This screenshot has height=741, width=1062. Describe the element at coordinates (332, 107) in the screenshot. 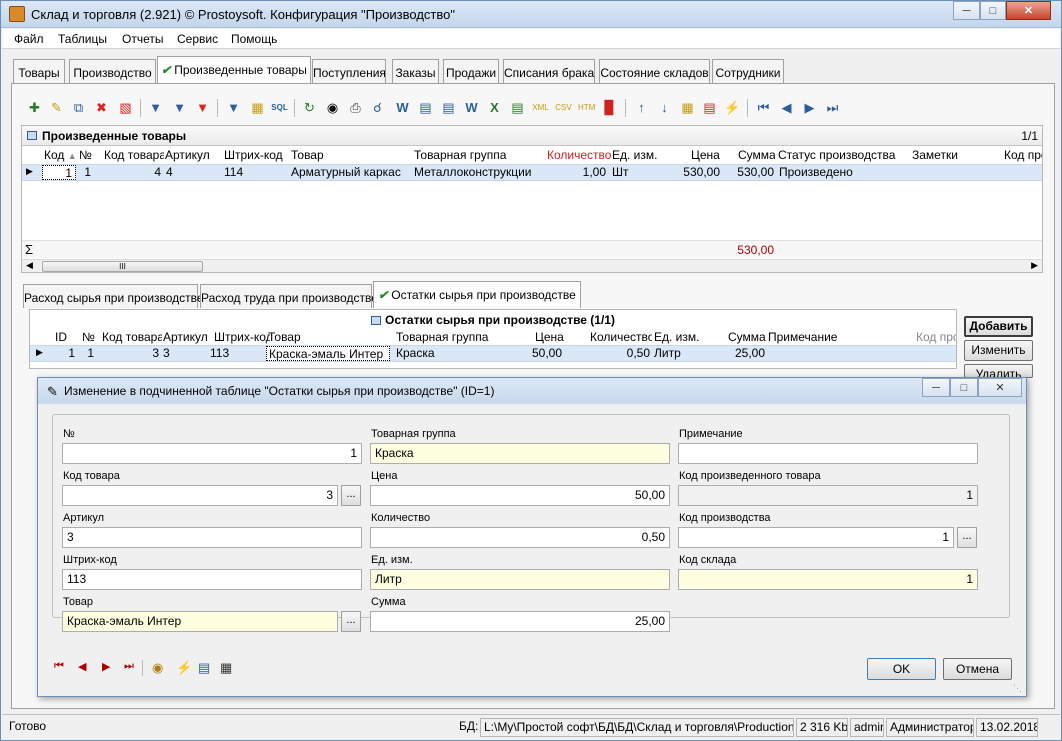

I see `find-icon: ◉` at that location.